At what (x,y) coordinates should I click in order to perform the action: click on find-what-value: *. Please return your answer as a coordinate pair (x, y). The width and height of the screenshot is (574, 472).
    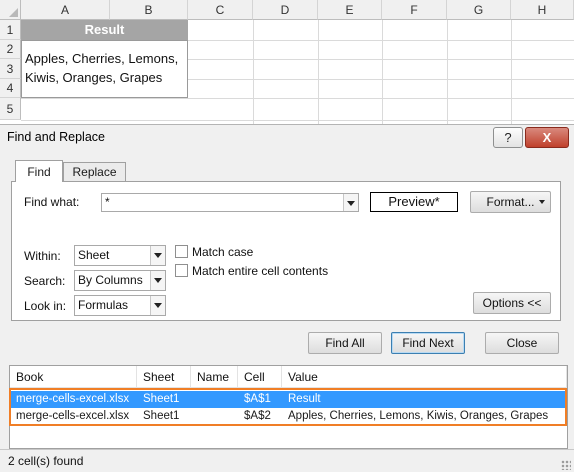
    Looking at the image, I should click on (107, 202).